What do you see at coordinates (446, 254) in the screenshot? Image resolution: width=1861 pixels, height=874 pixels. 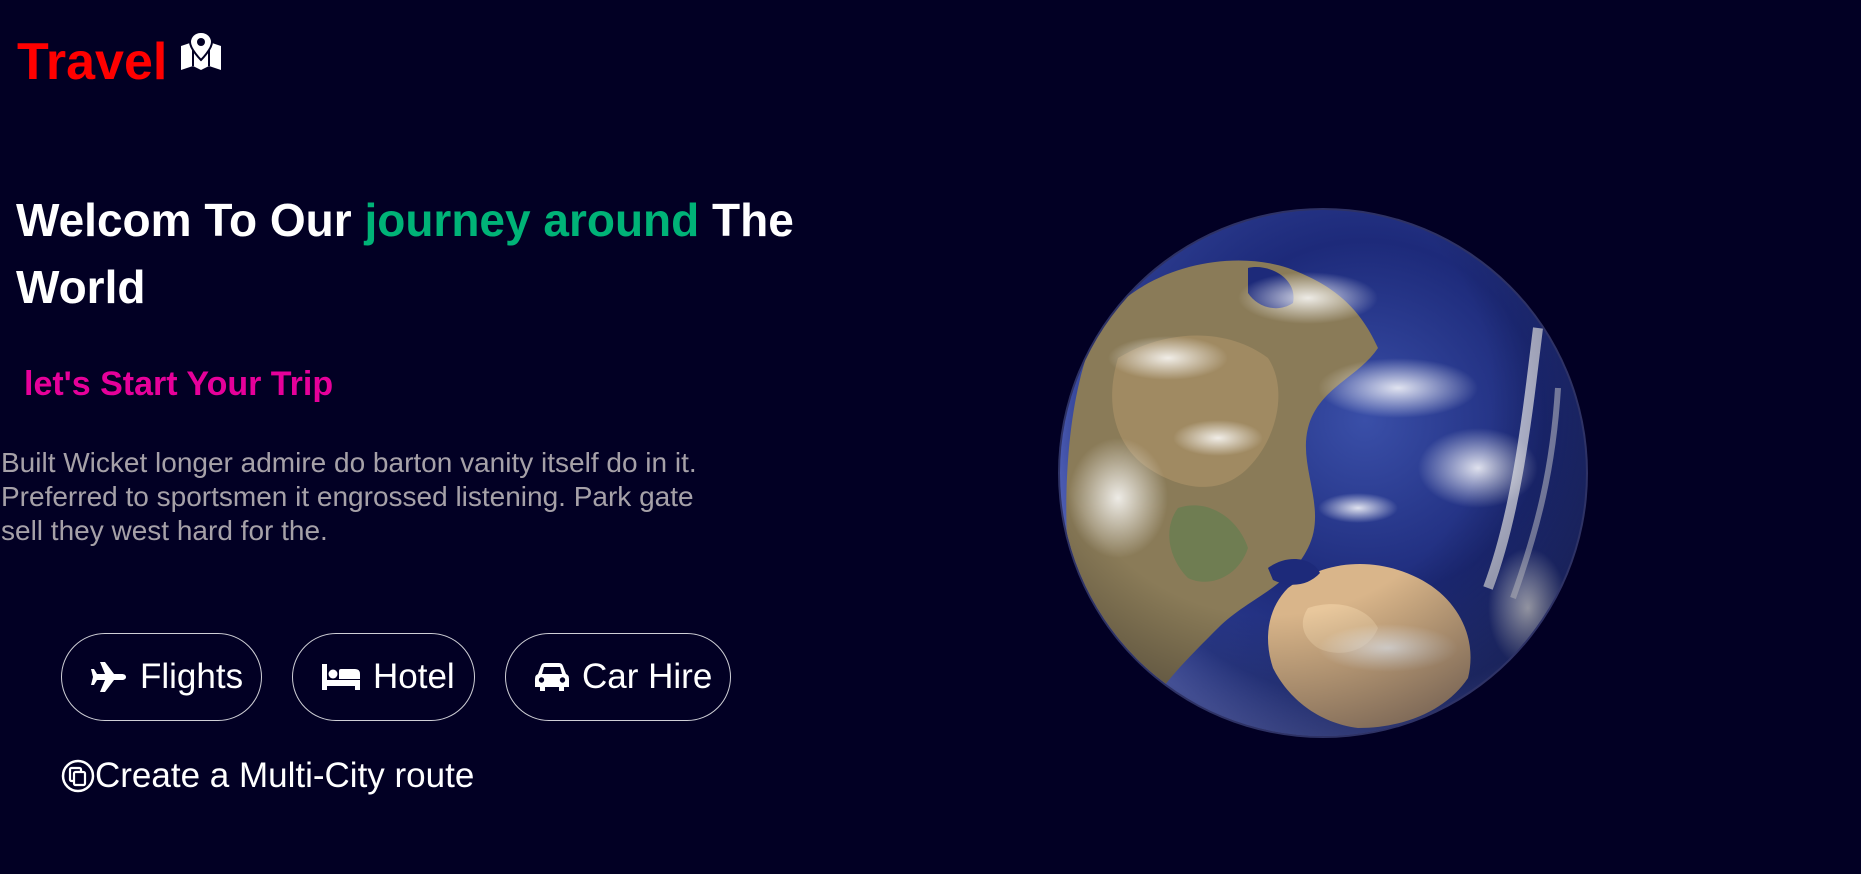 I see `hero-headline: Welcom To Our journey around The World` at bounding box center [446, 254].